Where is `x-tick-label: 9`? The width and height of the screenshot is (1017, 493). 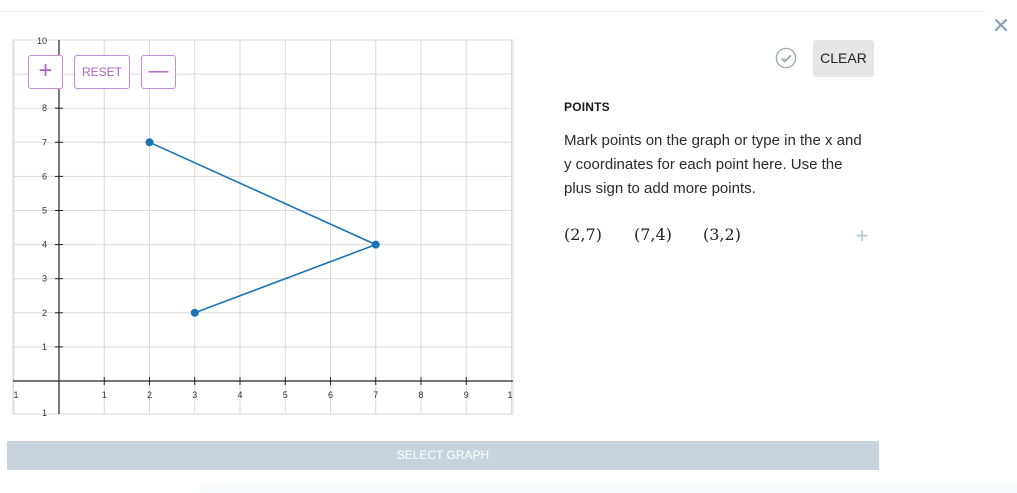
x-tick-label: 9 is located at coordinates (466, 395).